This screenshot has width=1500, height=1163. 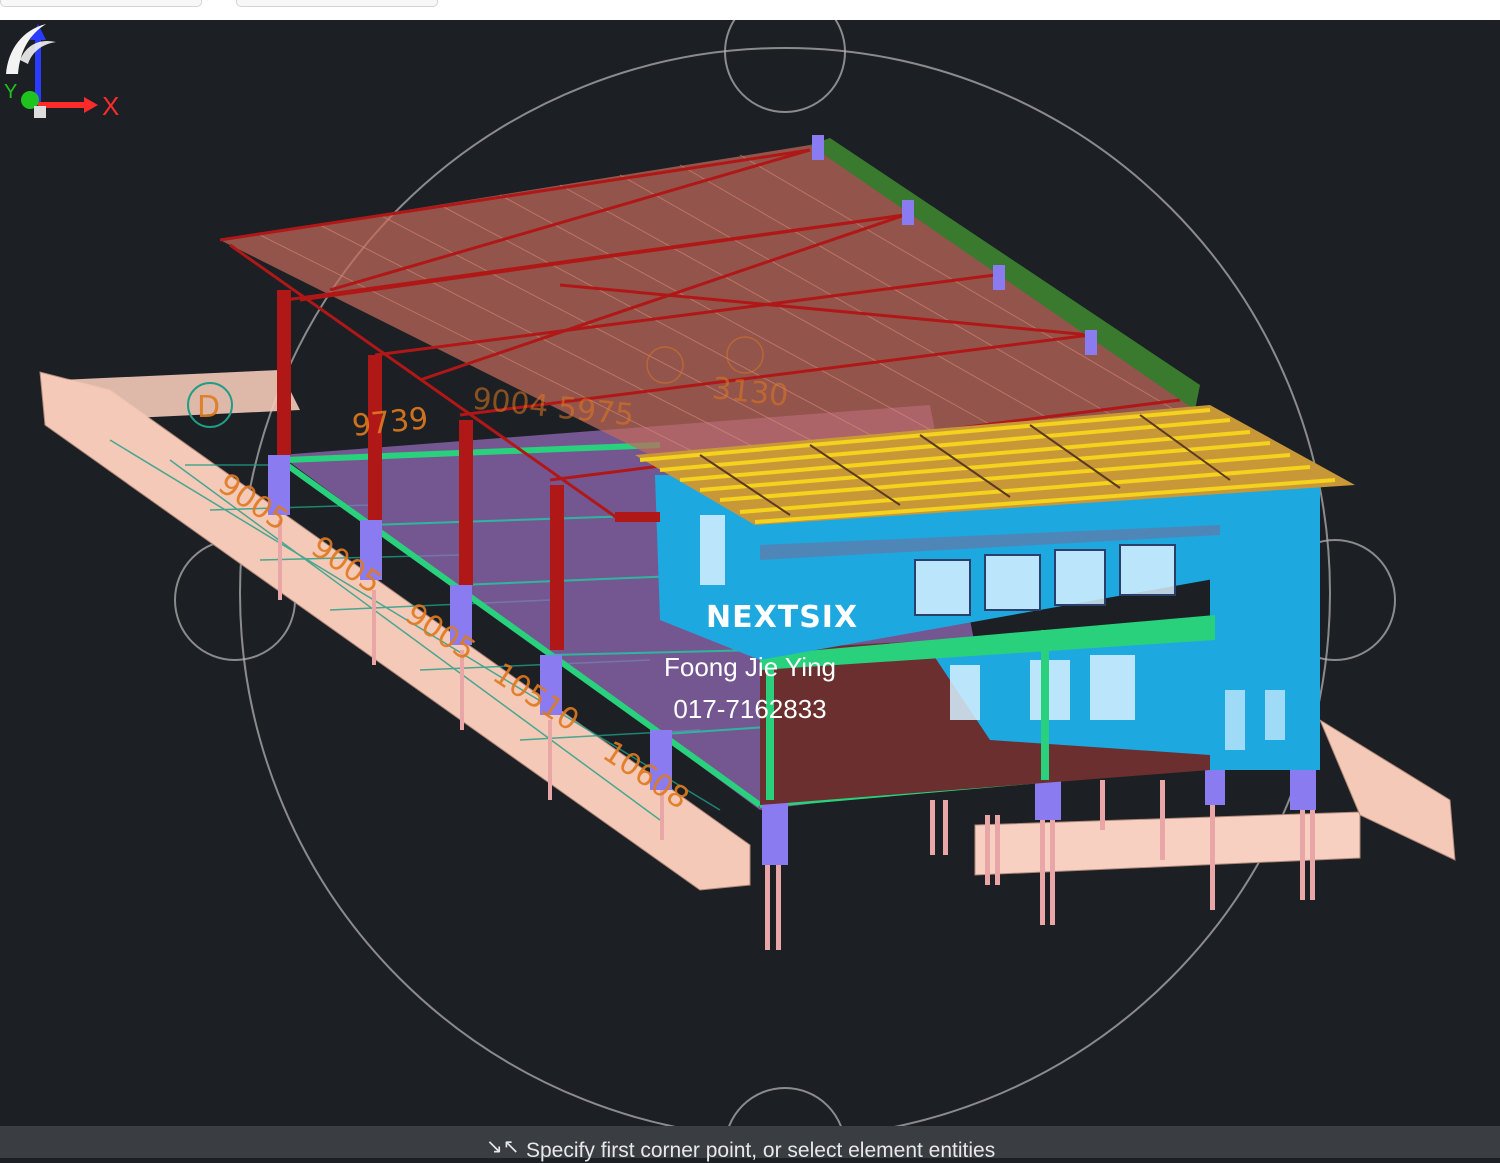 I want to click on title-bar, so click(x=750, y=10).